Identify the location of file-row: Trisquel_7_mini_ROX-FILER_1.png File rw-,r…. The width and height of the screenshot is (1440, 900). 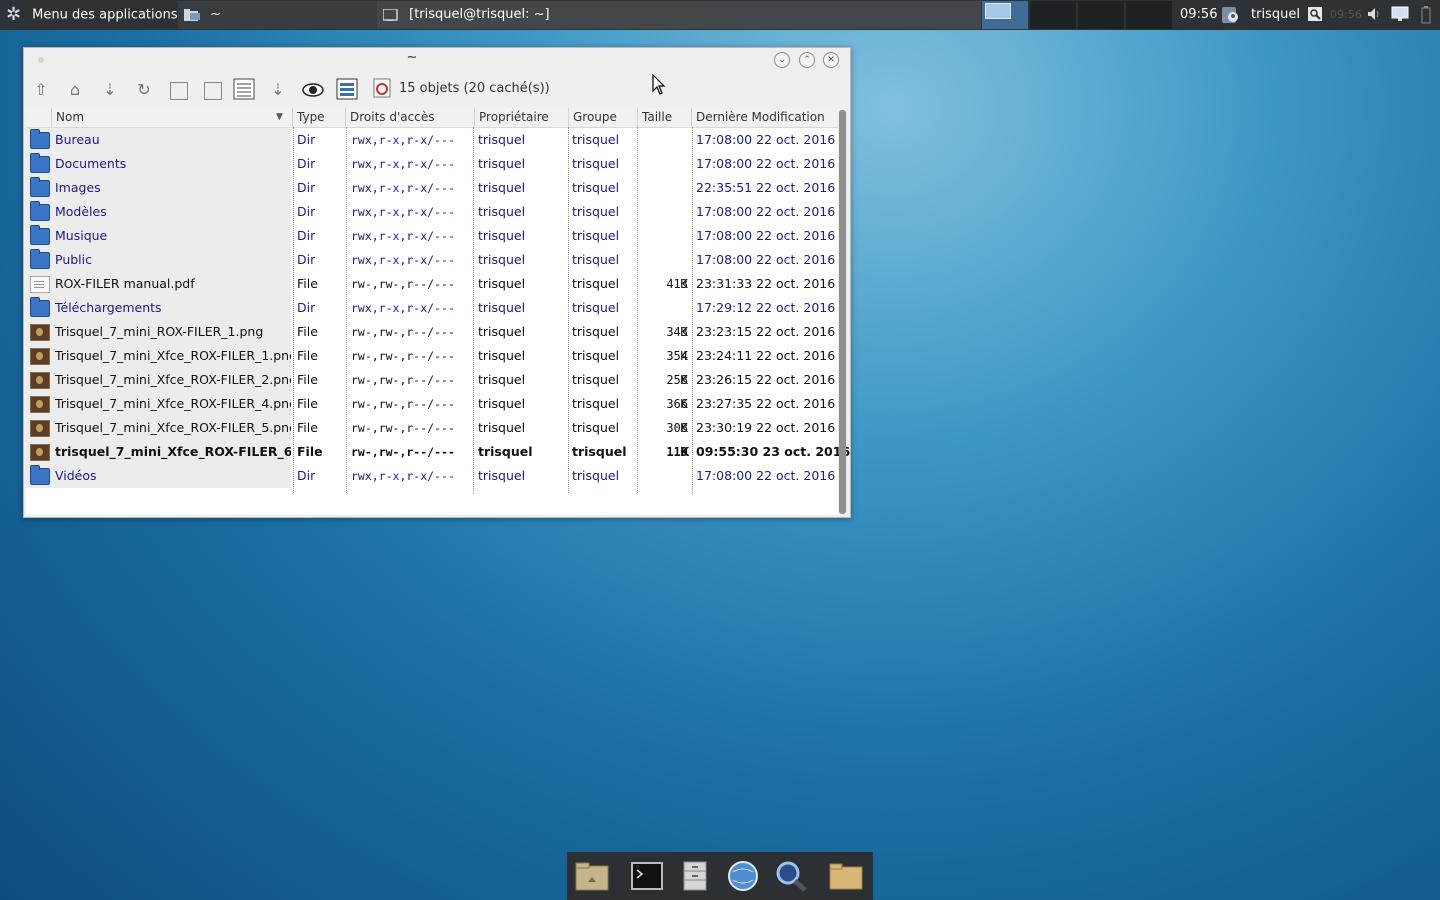
(432, 332).